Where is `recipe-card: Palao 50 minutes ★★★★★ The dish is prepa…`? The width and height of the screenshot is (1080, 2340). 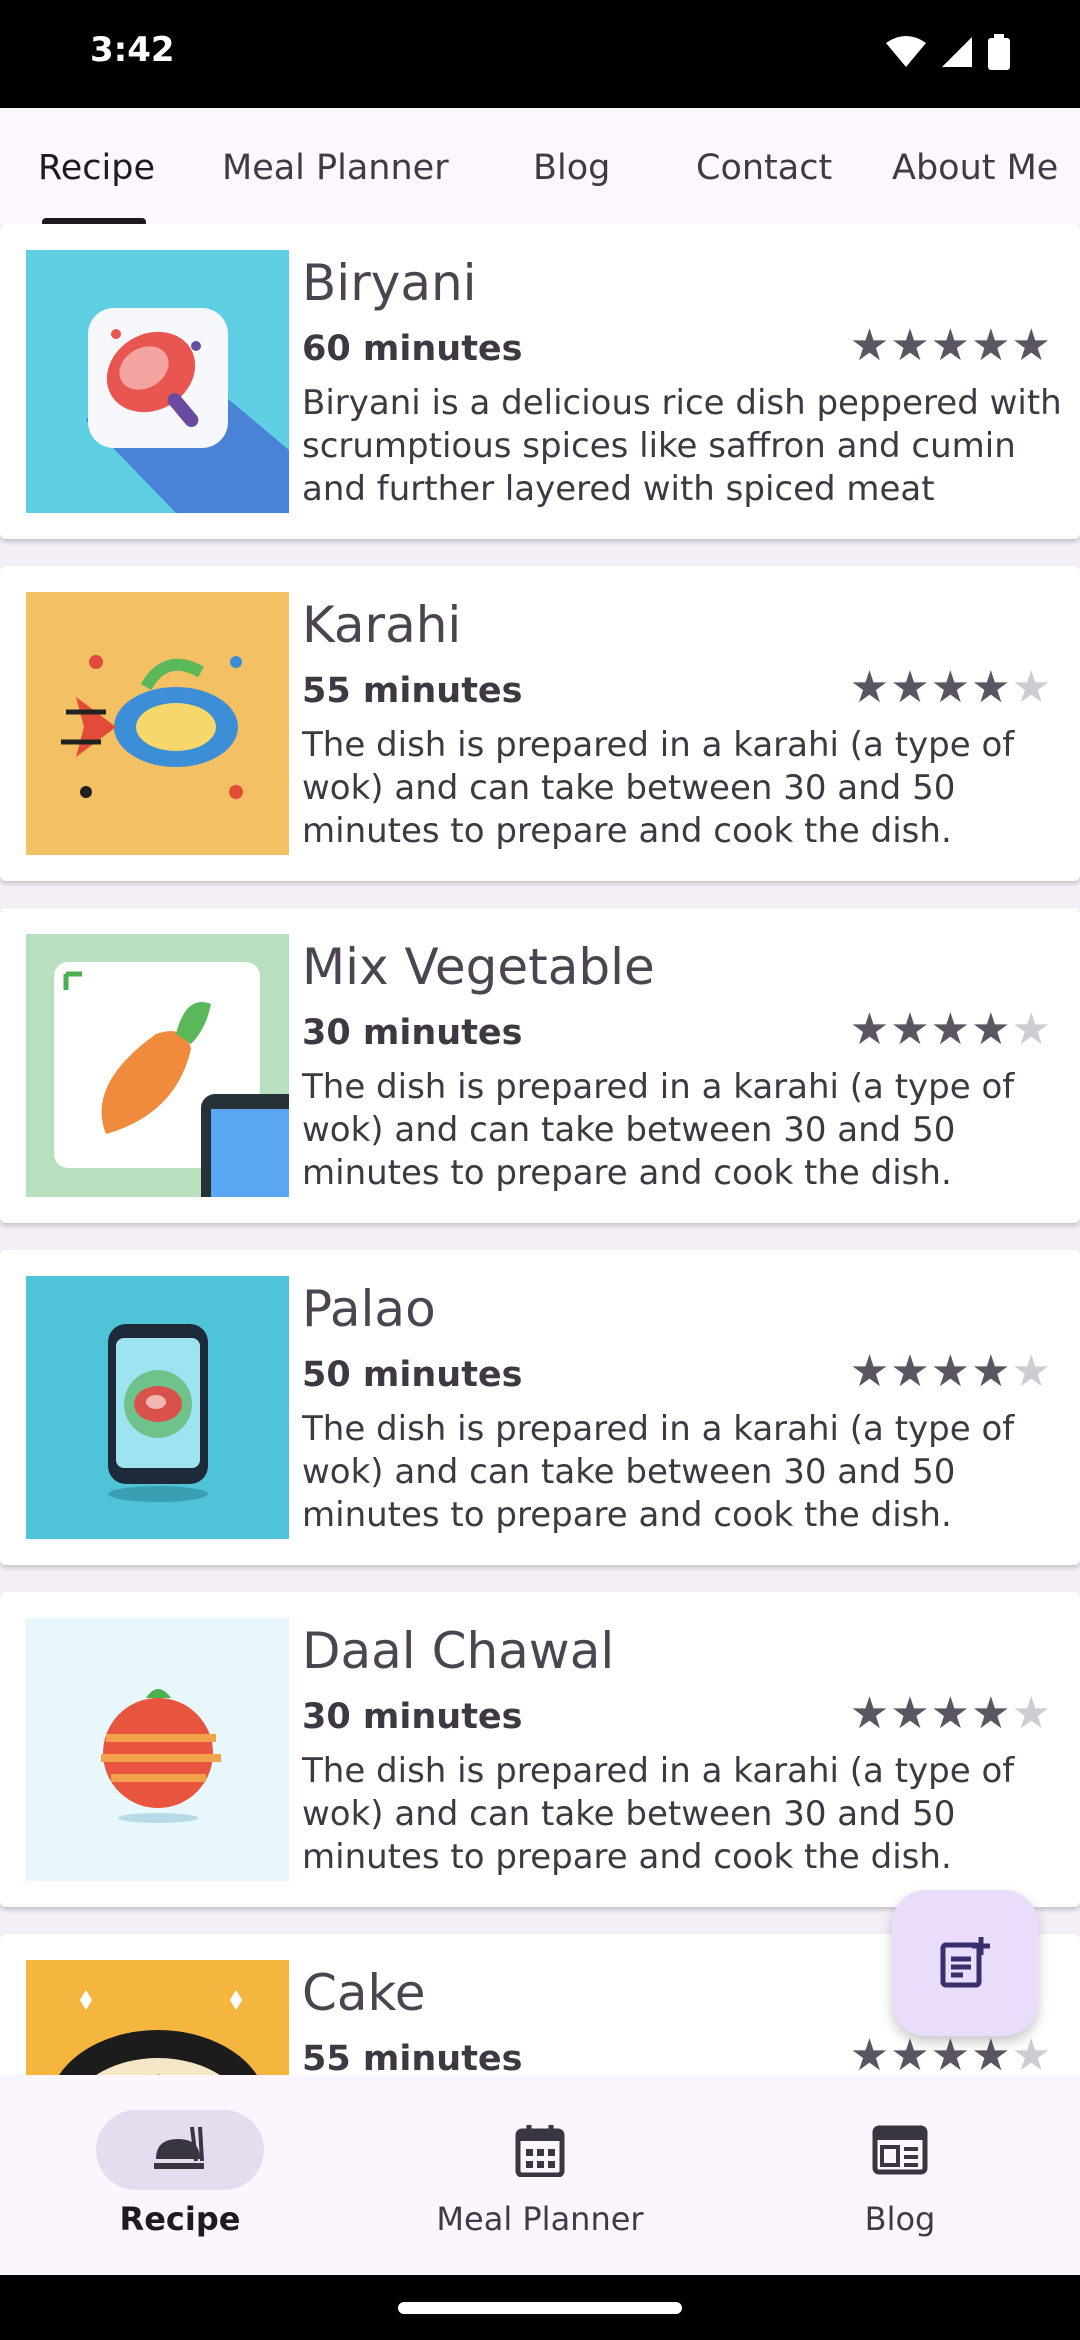 recipe-card: Palao 50 minutes ★★★★★ The dish is prepa… is located at coordinates (540, 1407).